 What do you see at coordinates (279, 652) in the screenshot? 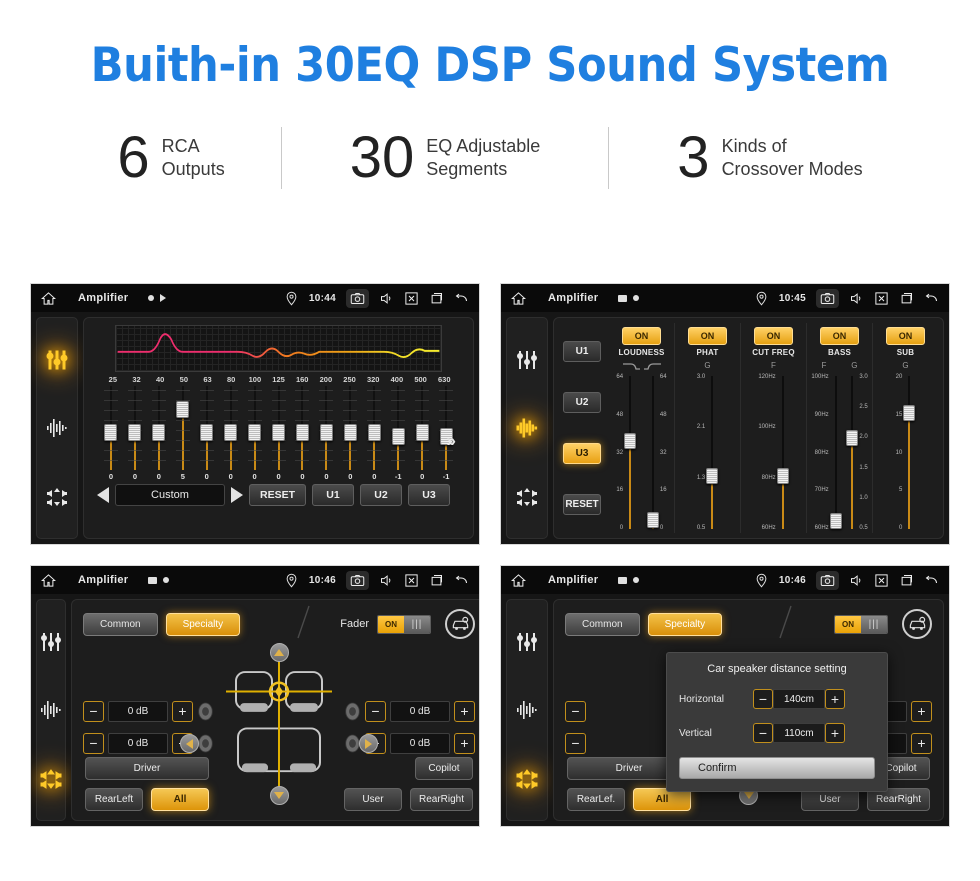
I see `seat-move-up-button` at bounding box center [279, 652].